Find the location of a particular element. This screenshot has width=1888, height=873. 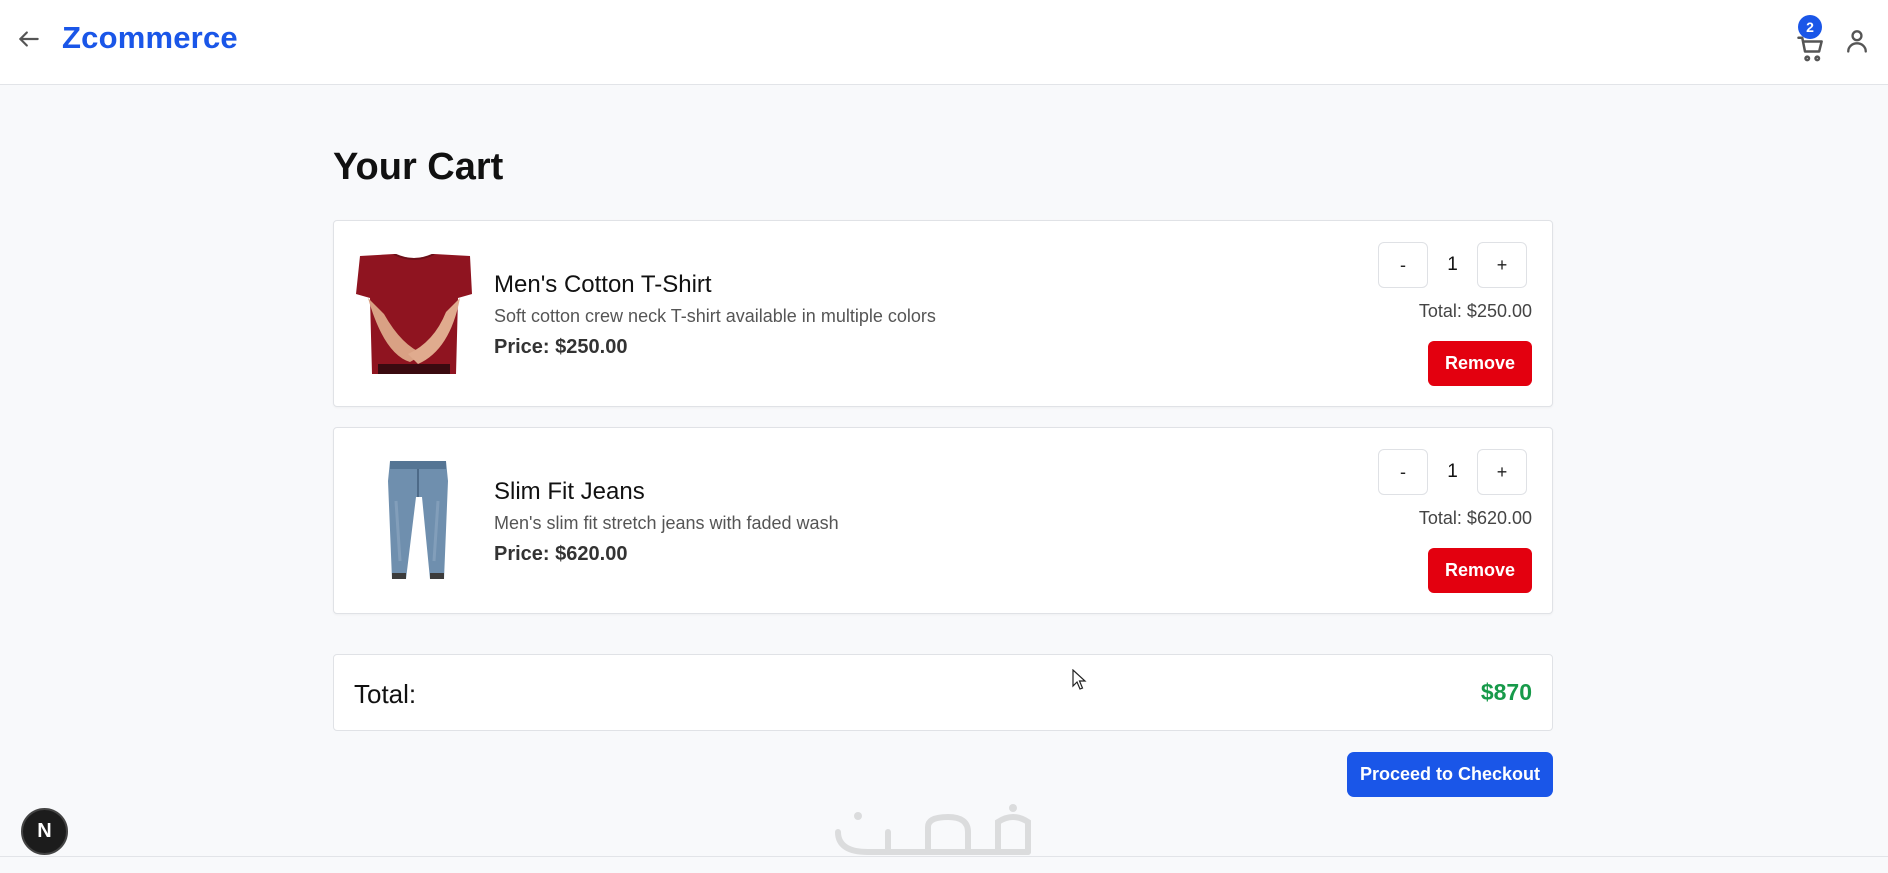

item-line-total: Total: $250.00 is located at coordinates (1475, 311).